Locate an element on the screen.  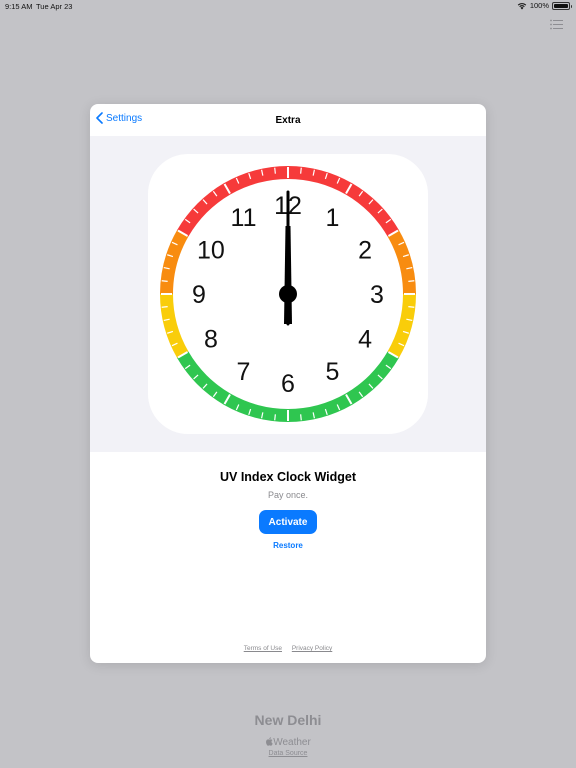
nav-bar: Settings Extra is located at coordinates (288, 120).